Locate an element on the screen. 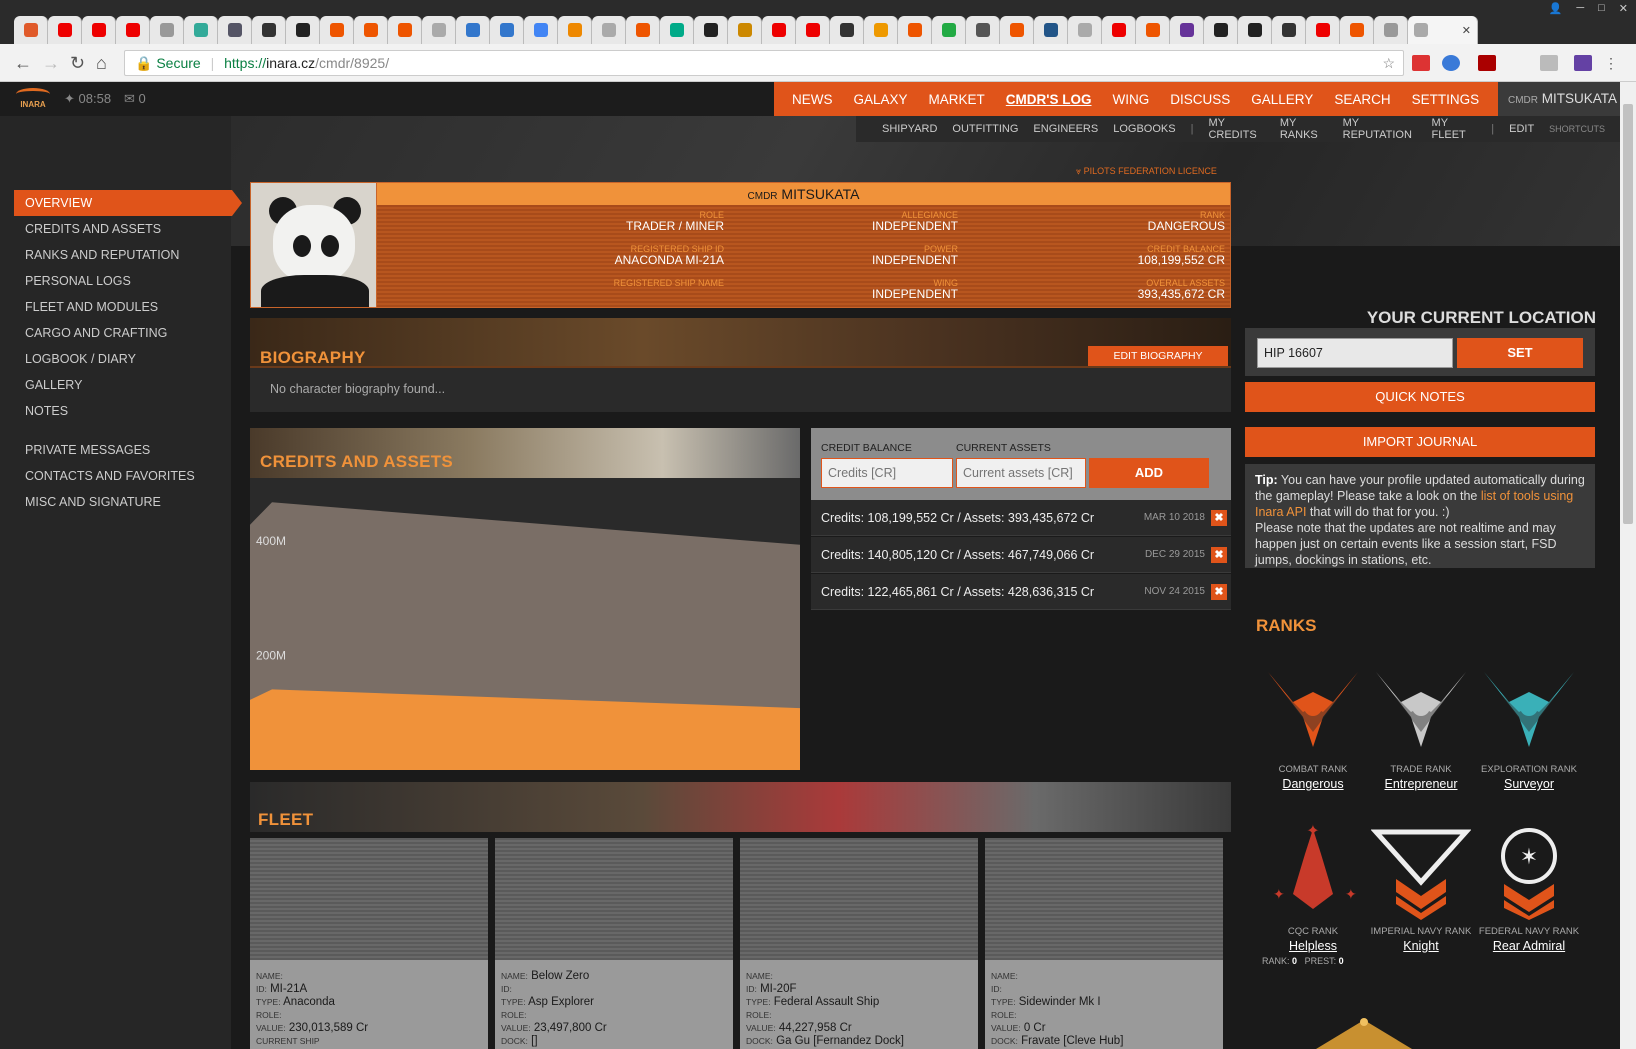 This screenshot has width=1636, height=1049. nav-galaxy: GALAXY is located at coordinates (881, 99).